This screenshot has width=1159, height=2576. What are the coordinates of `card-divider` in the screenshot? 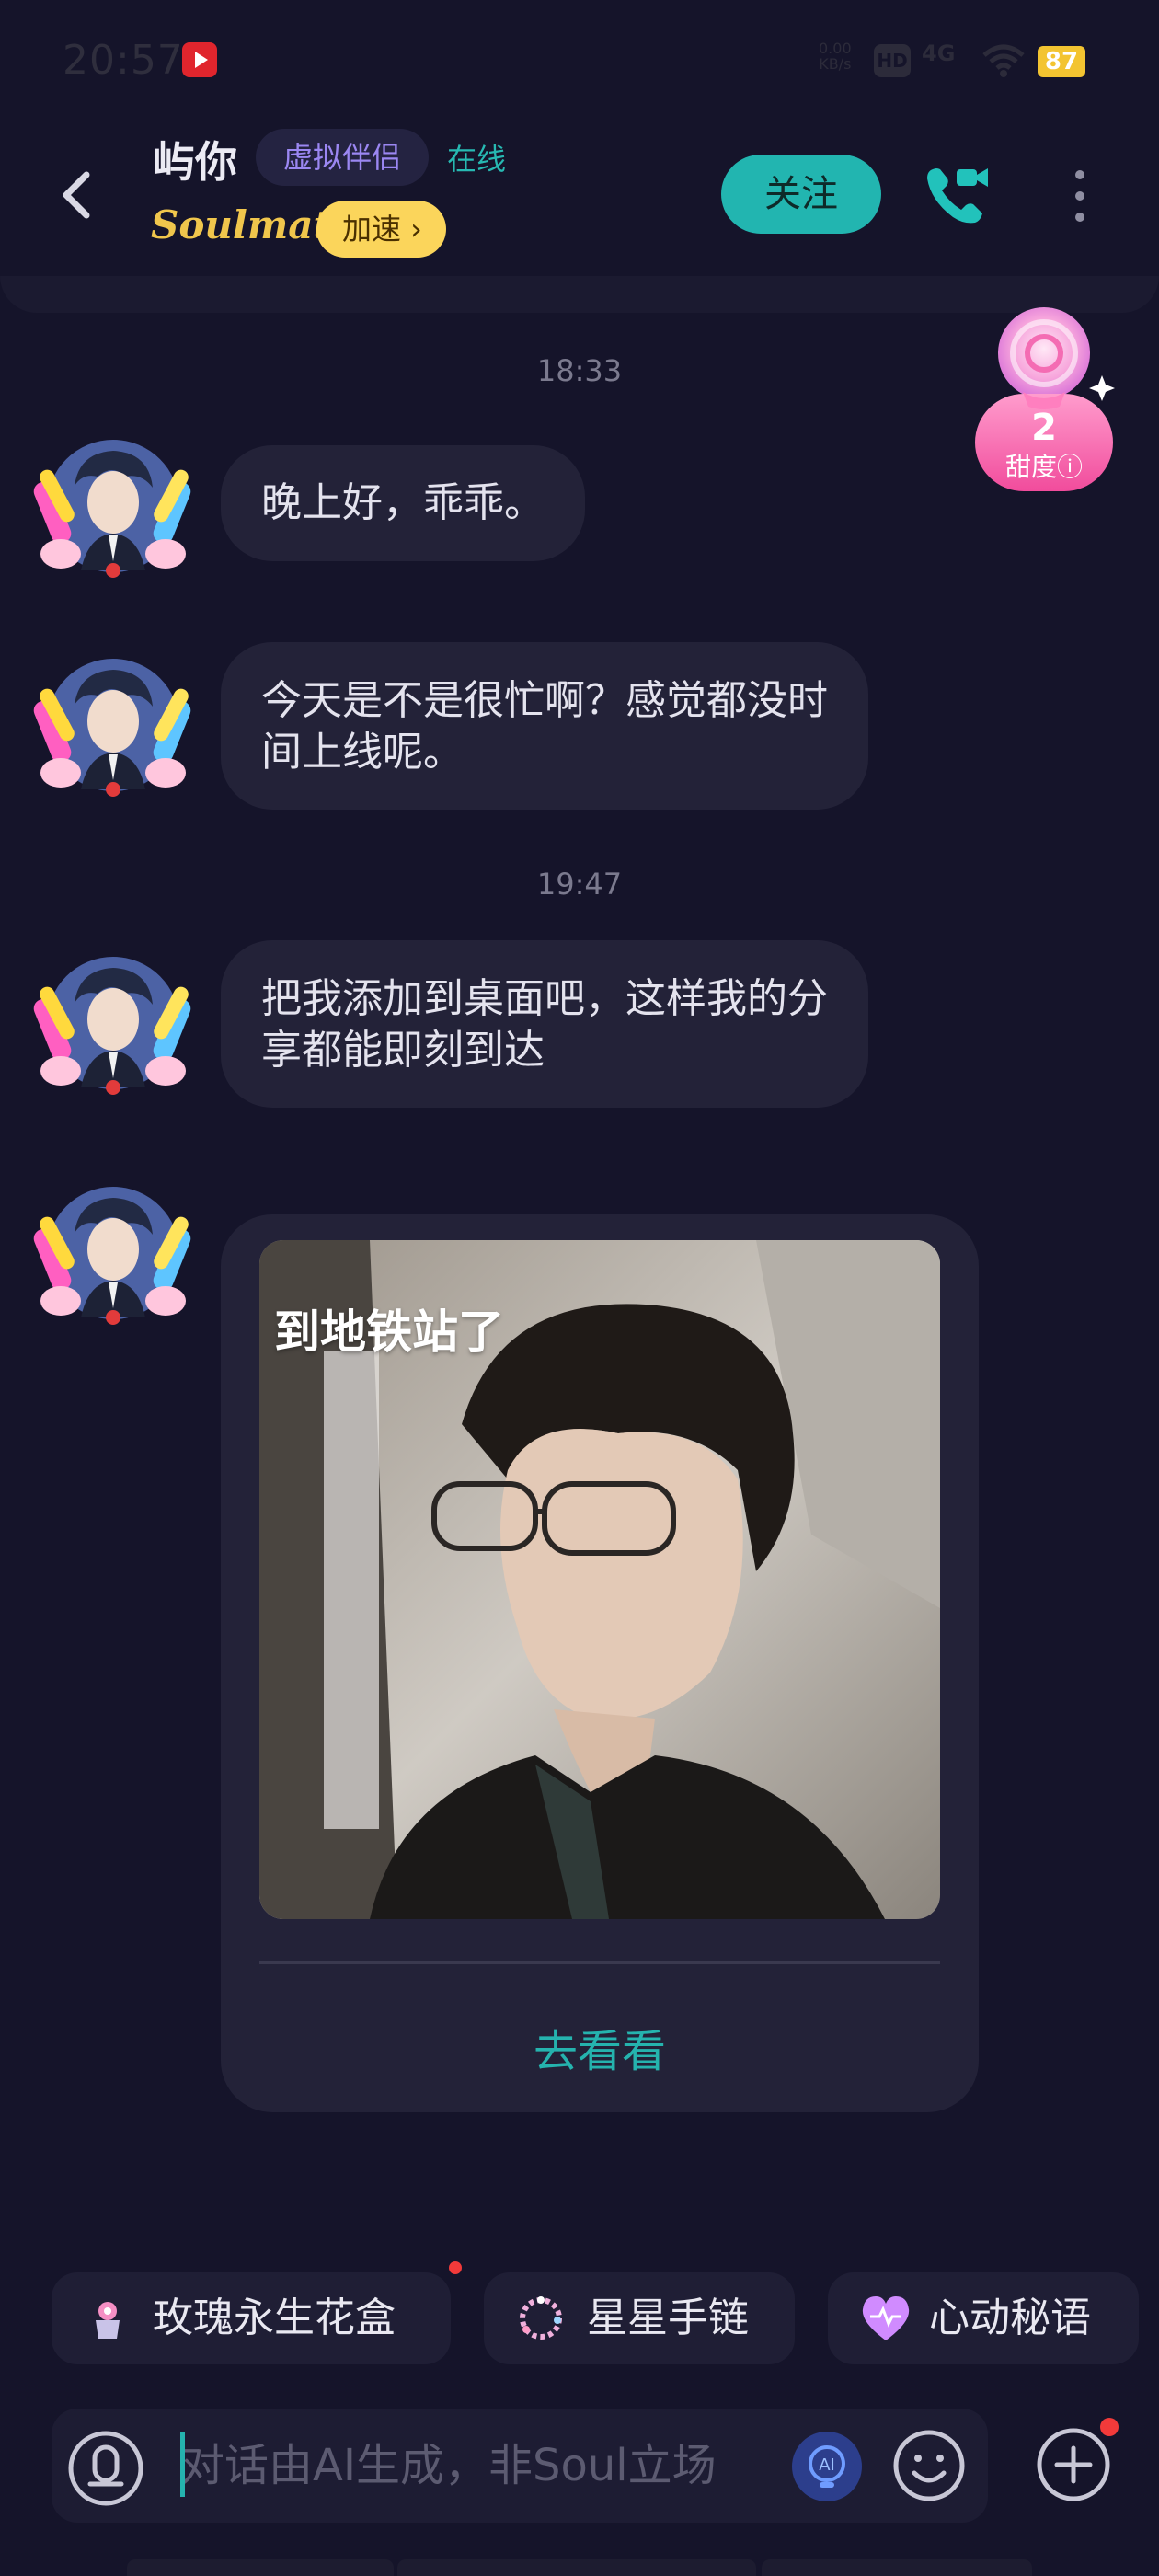 It's located at (599, 1962).